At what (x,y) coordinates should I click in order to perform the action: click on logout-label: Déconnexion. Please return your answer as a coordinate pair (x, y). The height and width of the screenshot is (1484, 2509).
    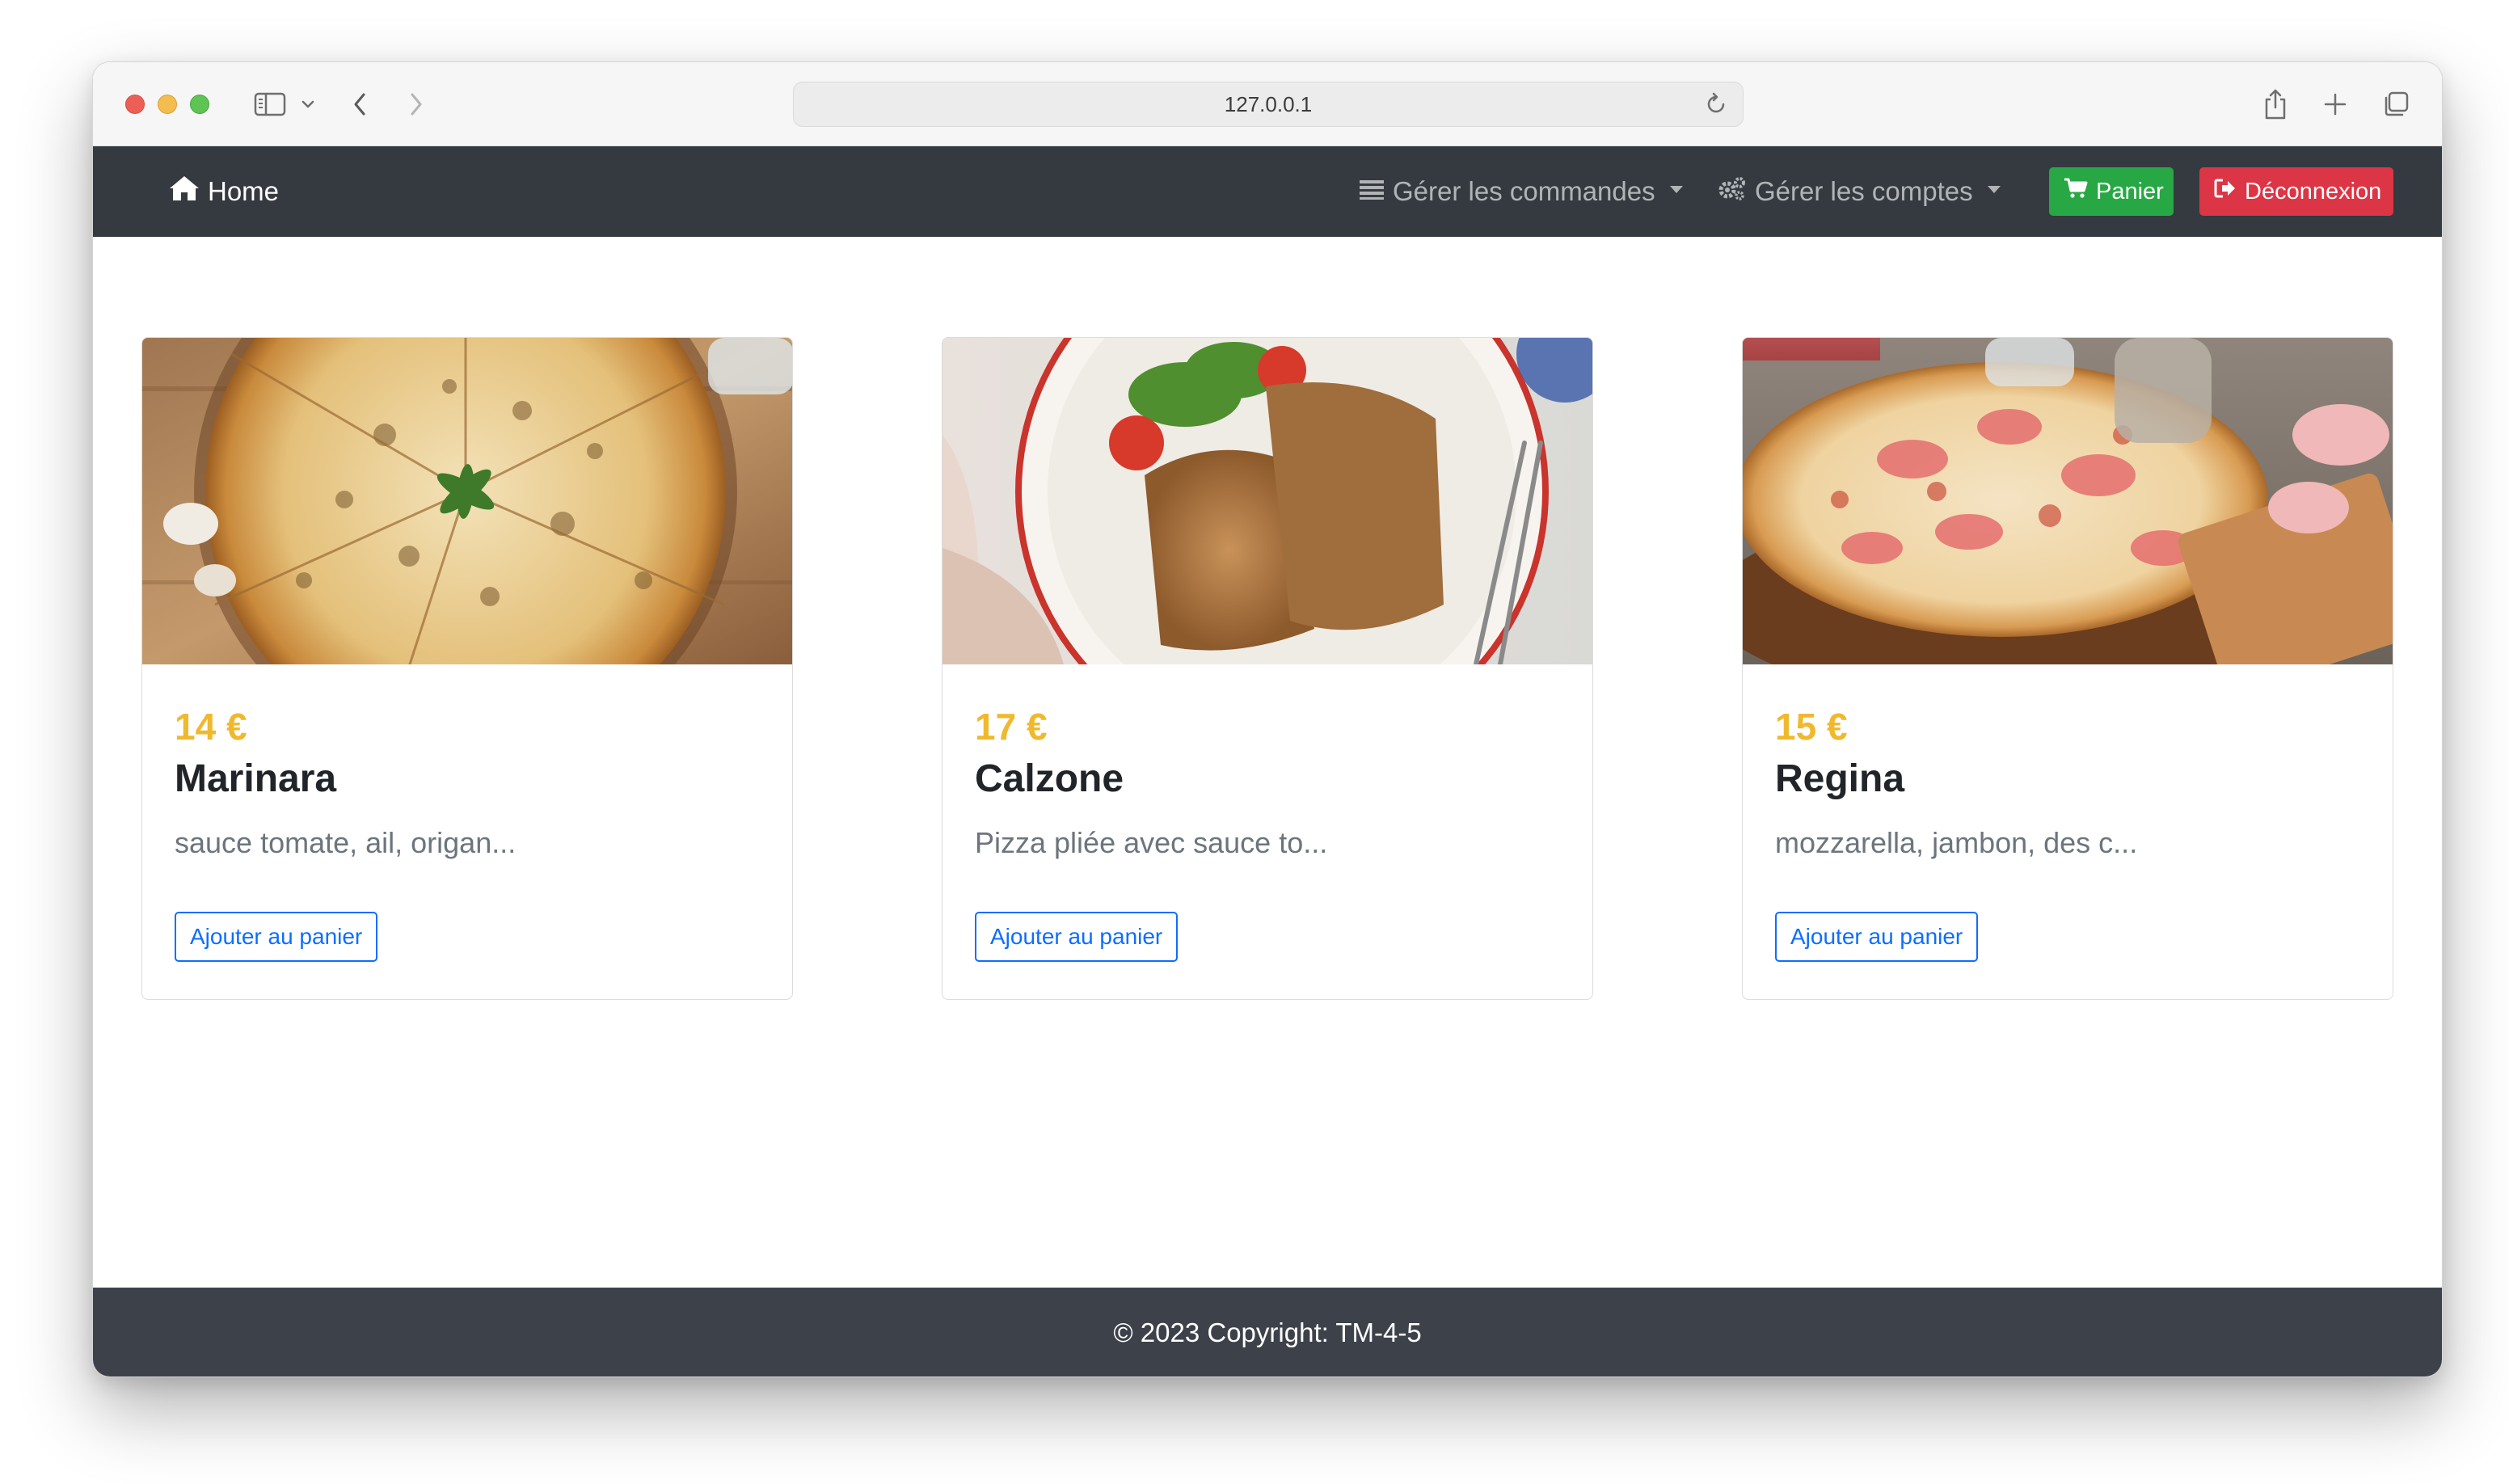
    Looking at the image, I should click on (2313, 191).